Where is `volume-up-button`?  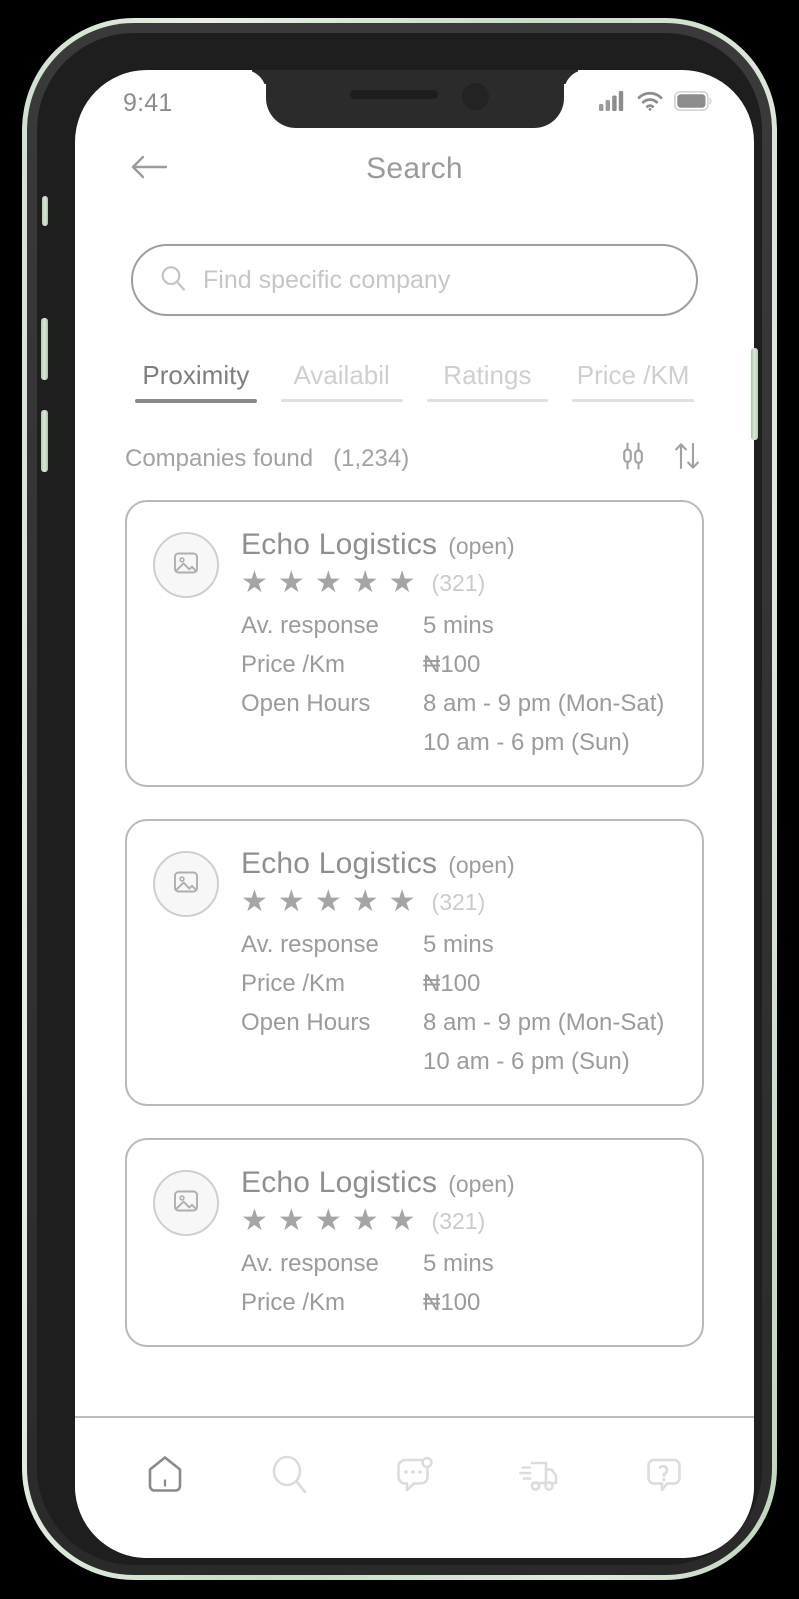 volume-up-button is located at coordinates (44, 349).